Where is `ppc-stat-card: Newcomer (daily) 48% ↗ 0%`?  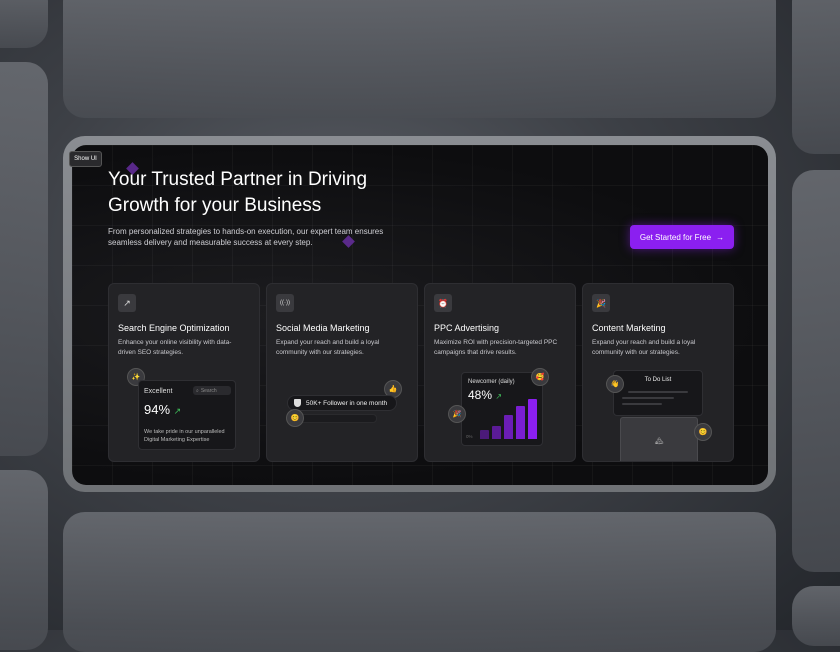
ppc-stat-card: Newcomer (daily) 48% ↗ 0% is located at coordinates (502, 409).